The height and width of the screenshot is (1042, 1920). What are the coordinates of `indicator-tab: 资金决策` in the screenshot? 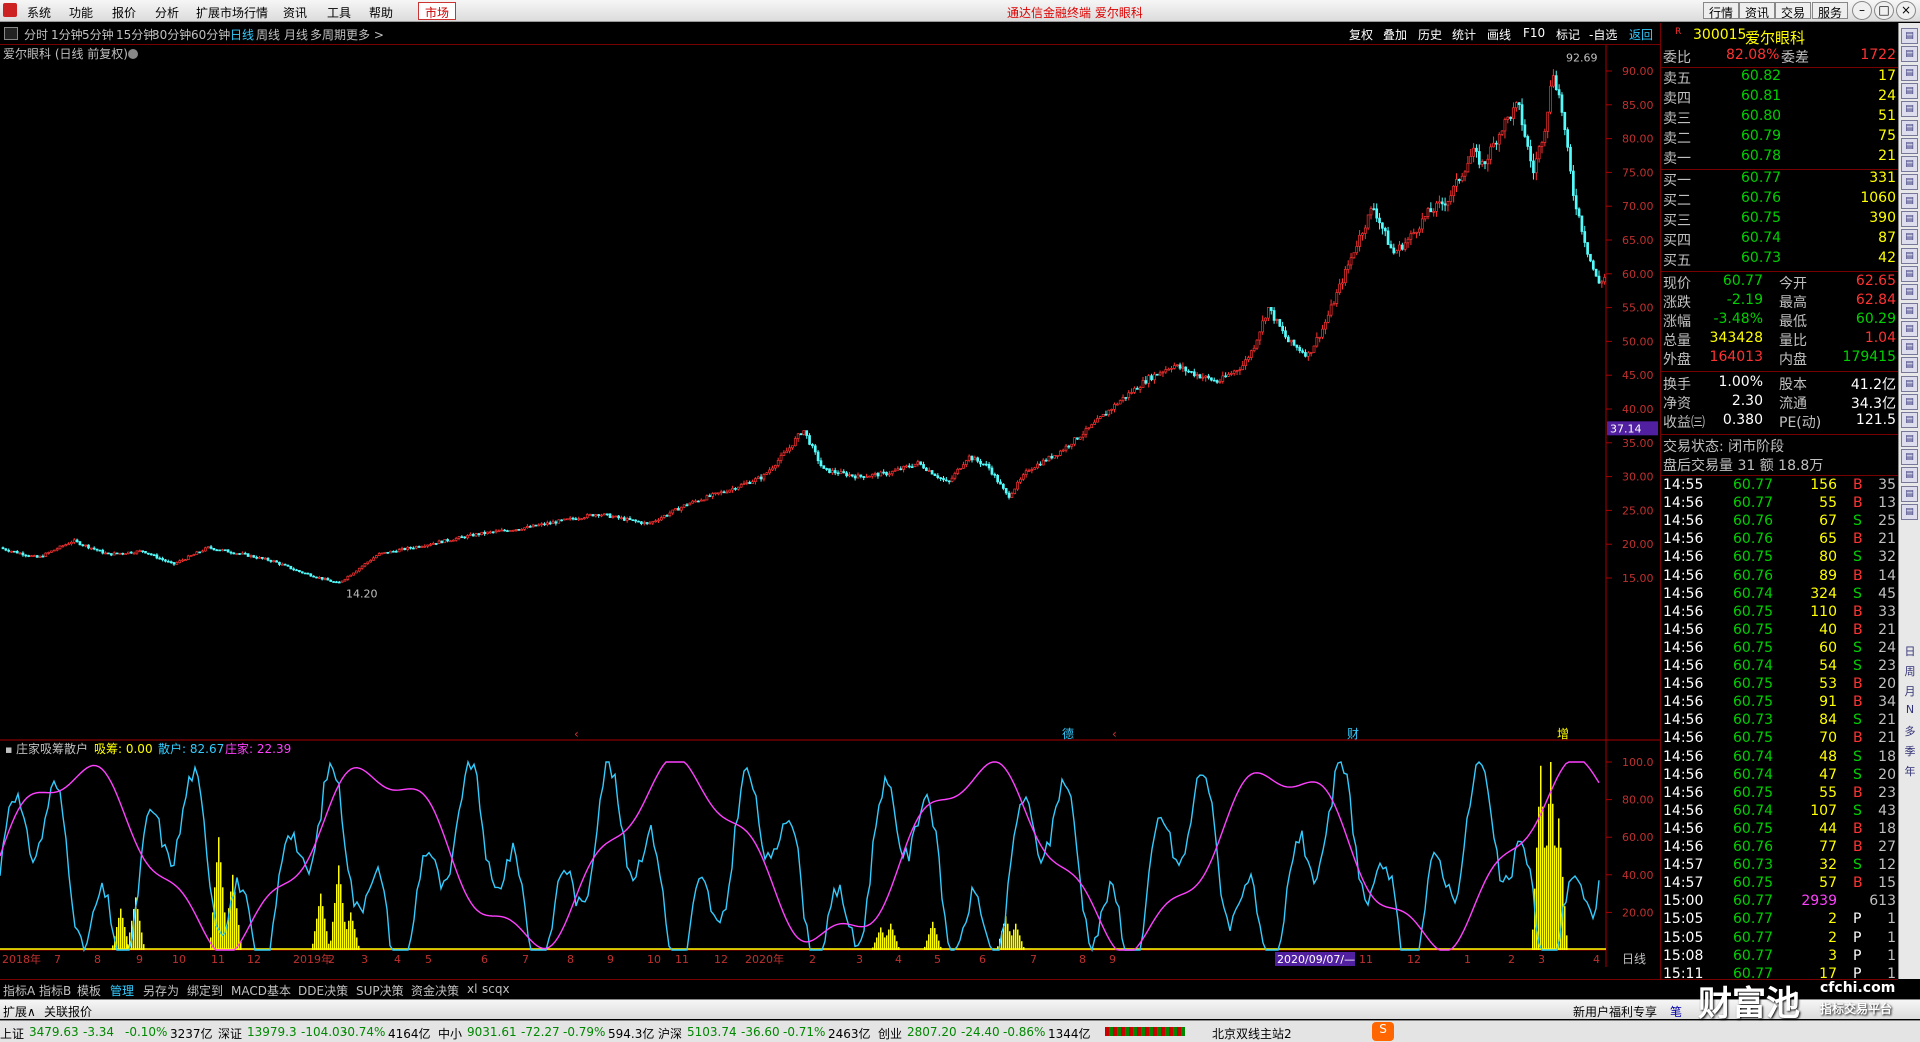 It's located at (435, 990).